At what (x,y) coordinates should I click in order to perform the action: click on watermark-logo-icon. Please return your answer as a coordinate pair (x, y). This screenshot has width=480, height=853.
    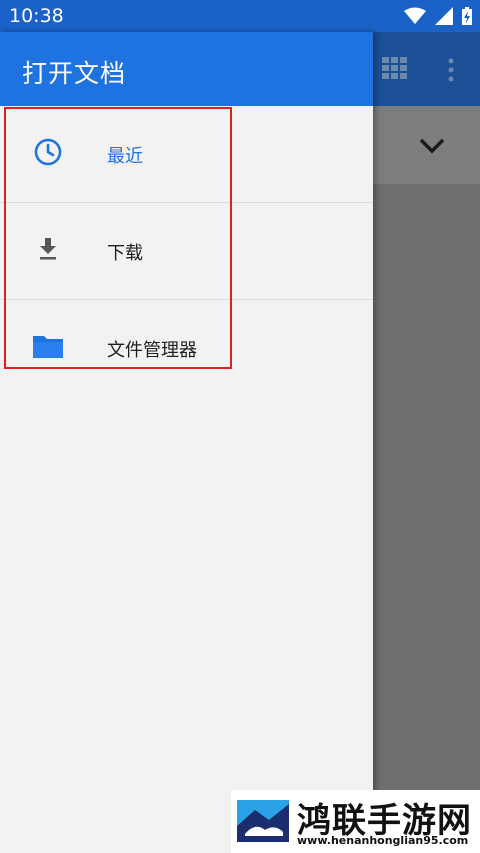
    Looking at the image, I should click on (263, 821).